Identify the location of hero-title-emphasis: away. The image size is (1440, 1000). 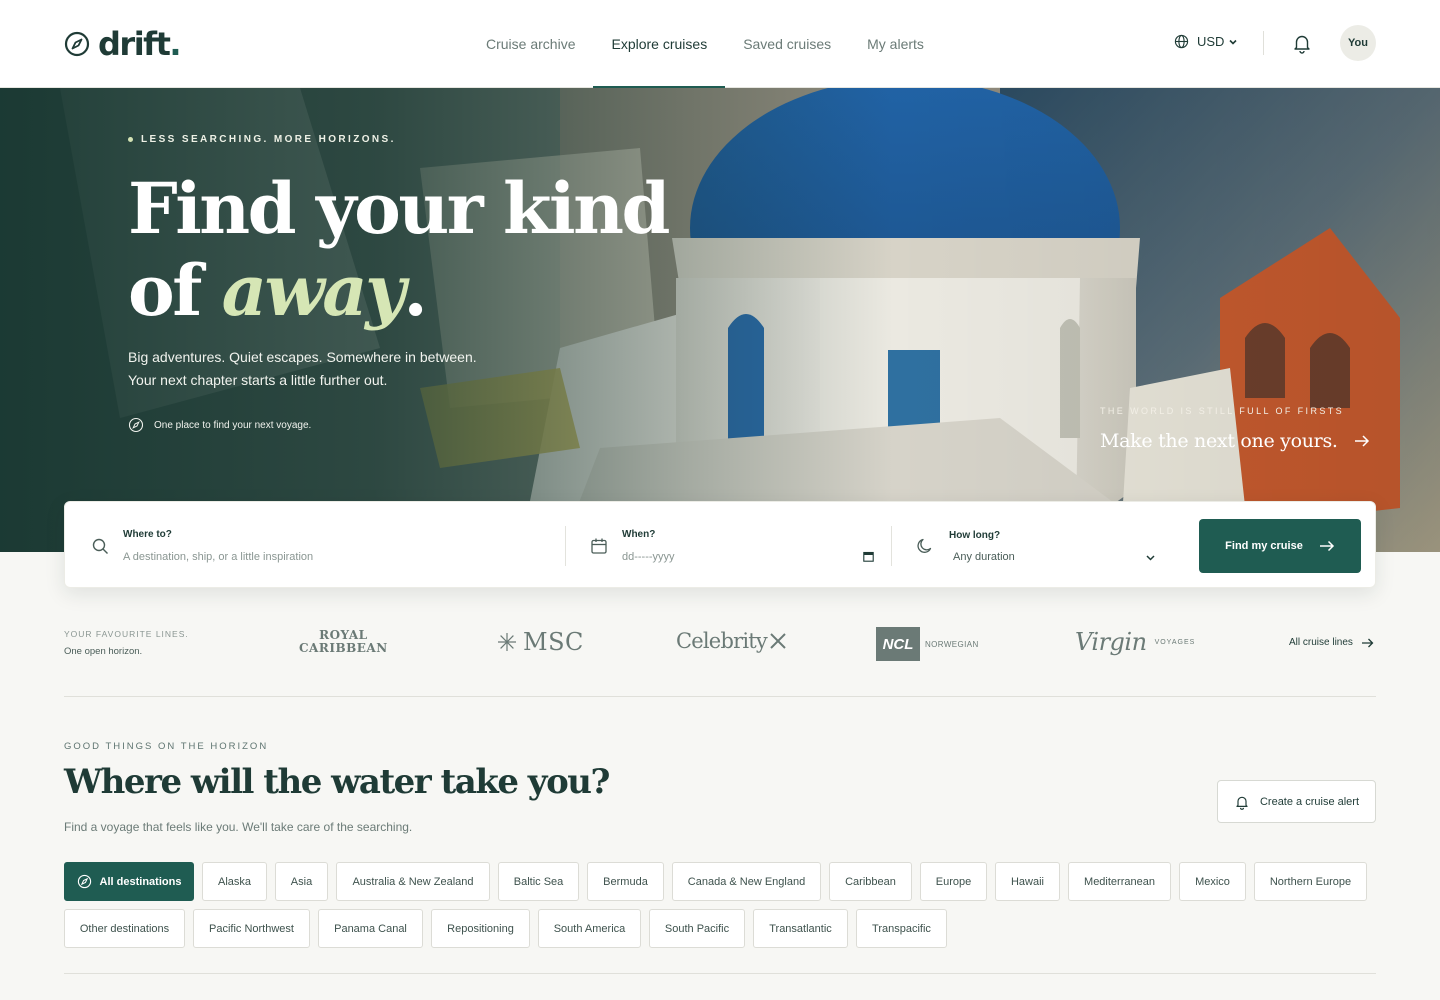
(313, 290).